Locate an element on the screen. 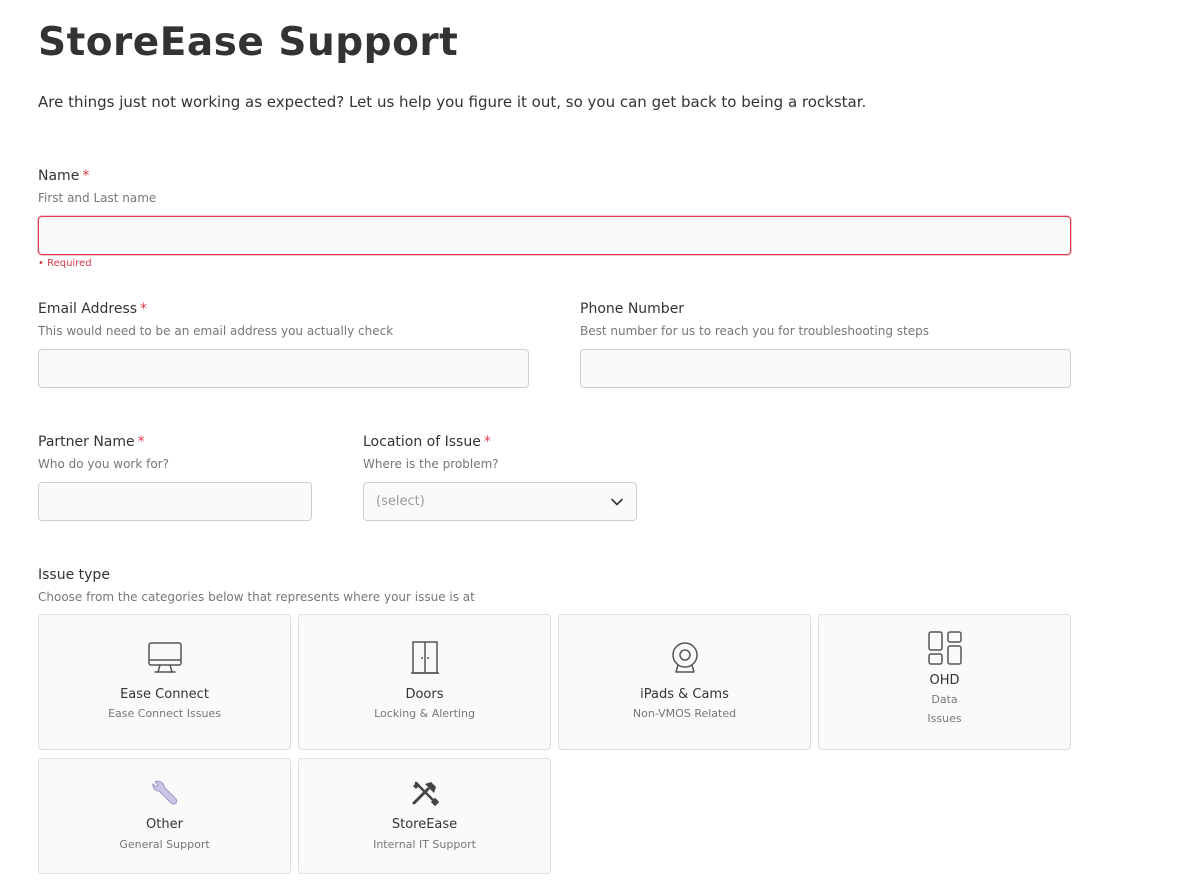 The height and width of the screenshot is (892, 1188). phone-input is located at coordinates (825, 368).